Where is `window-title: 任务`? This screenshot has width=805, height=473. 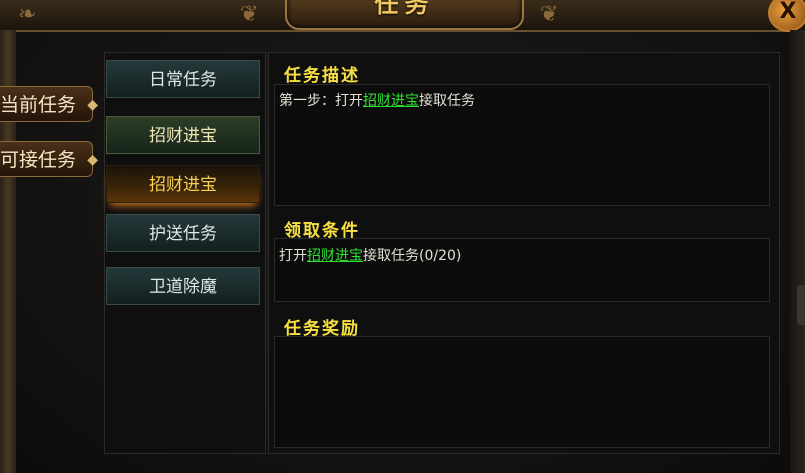
window-title: 任务 is located at coordinates (404, 9).